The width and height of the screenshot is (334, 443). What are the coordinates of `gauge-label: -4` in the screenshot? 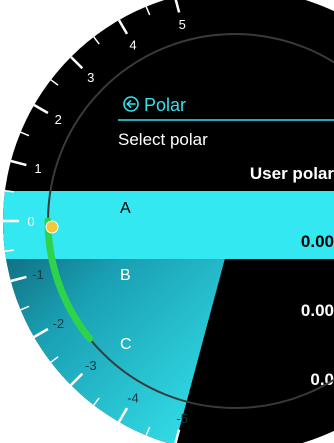 It's located at (133, 398).